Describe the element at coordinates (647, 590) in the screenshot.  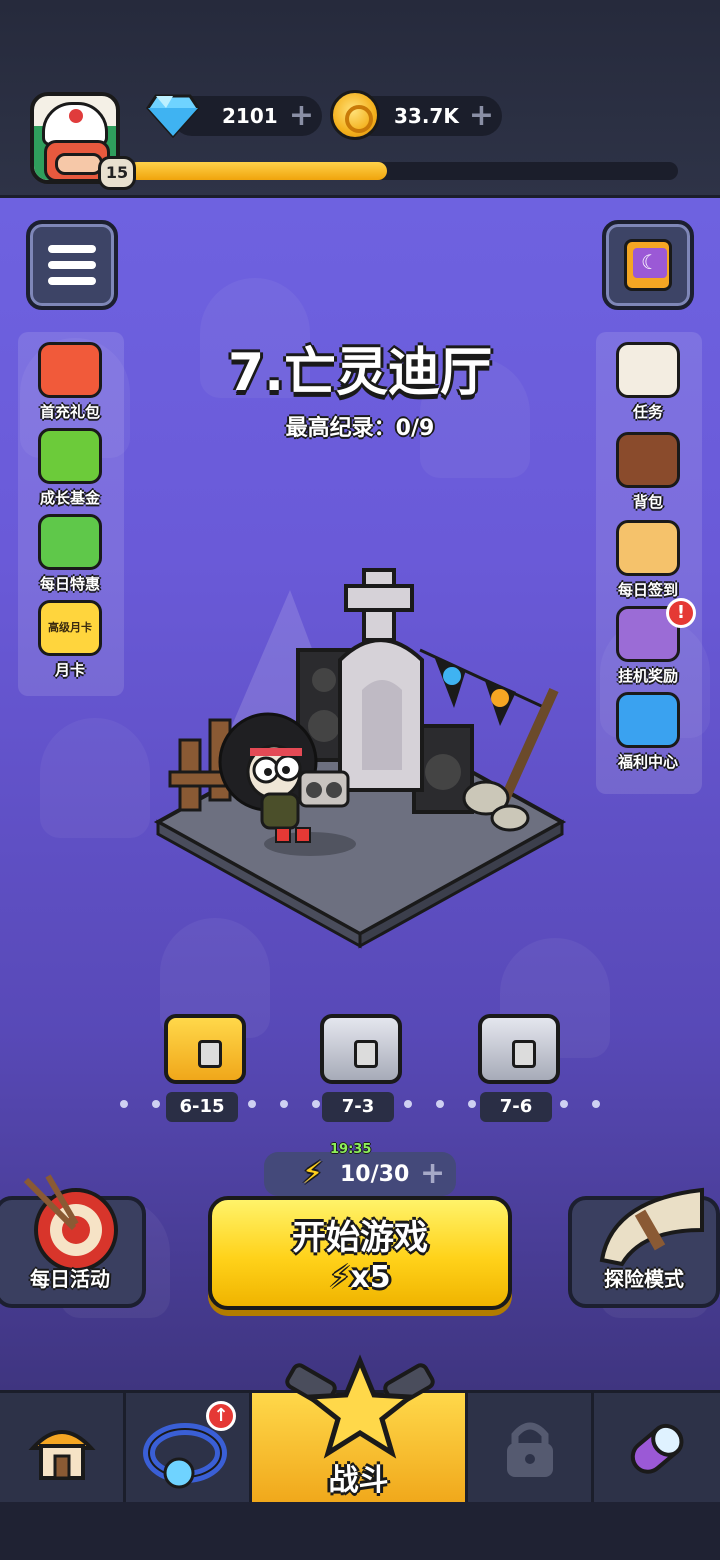
I see `right-menu-label: 每日签到` at that location.